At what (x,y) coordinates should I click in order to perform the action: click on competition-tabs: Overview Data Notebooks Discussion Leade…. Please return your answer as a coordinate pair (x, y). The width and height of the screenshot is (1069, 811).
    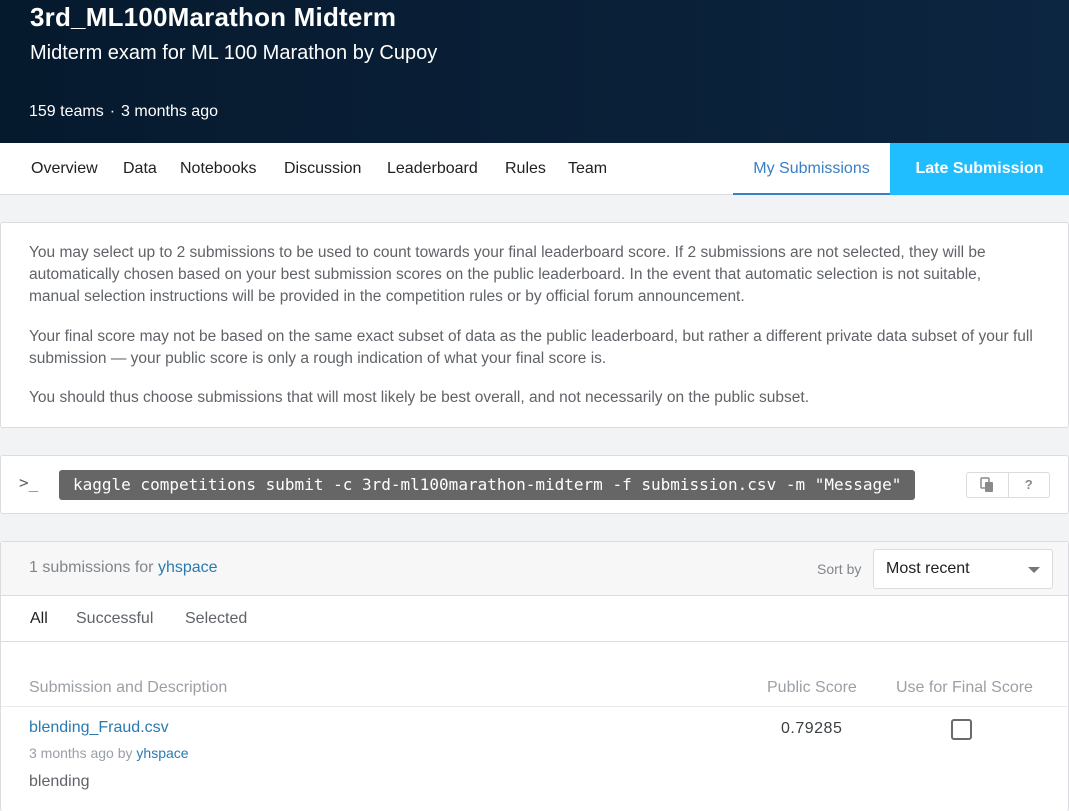
    Looking at the image, I should click on (534, 169).